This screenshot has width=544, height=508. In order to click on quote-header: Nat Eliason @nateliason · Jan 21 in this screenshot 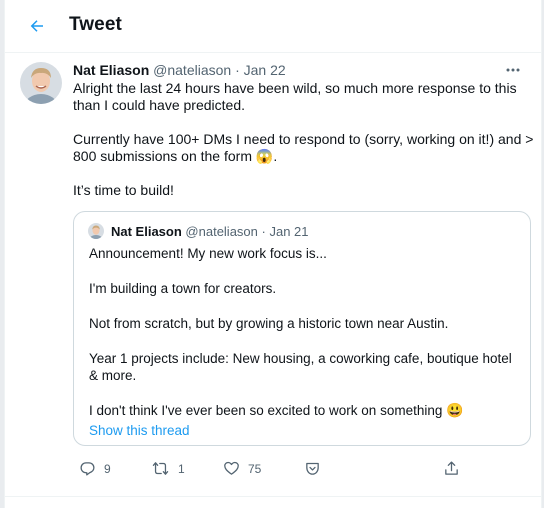, I will do `click(210, 231)`.